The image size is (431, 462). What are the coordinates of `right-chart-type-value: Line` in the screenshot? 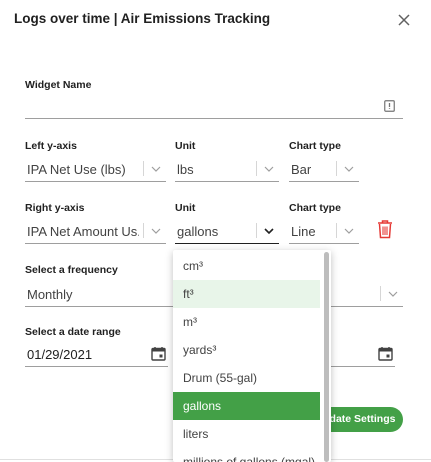 It's located at (303, 231).